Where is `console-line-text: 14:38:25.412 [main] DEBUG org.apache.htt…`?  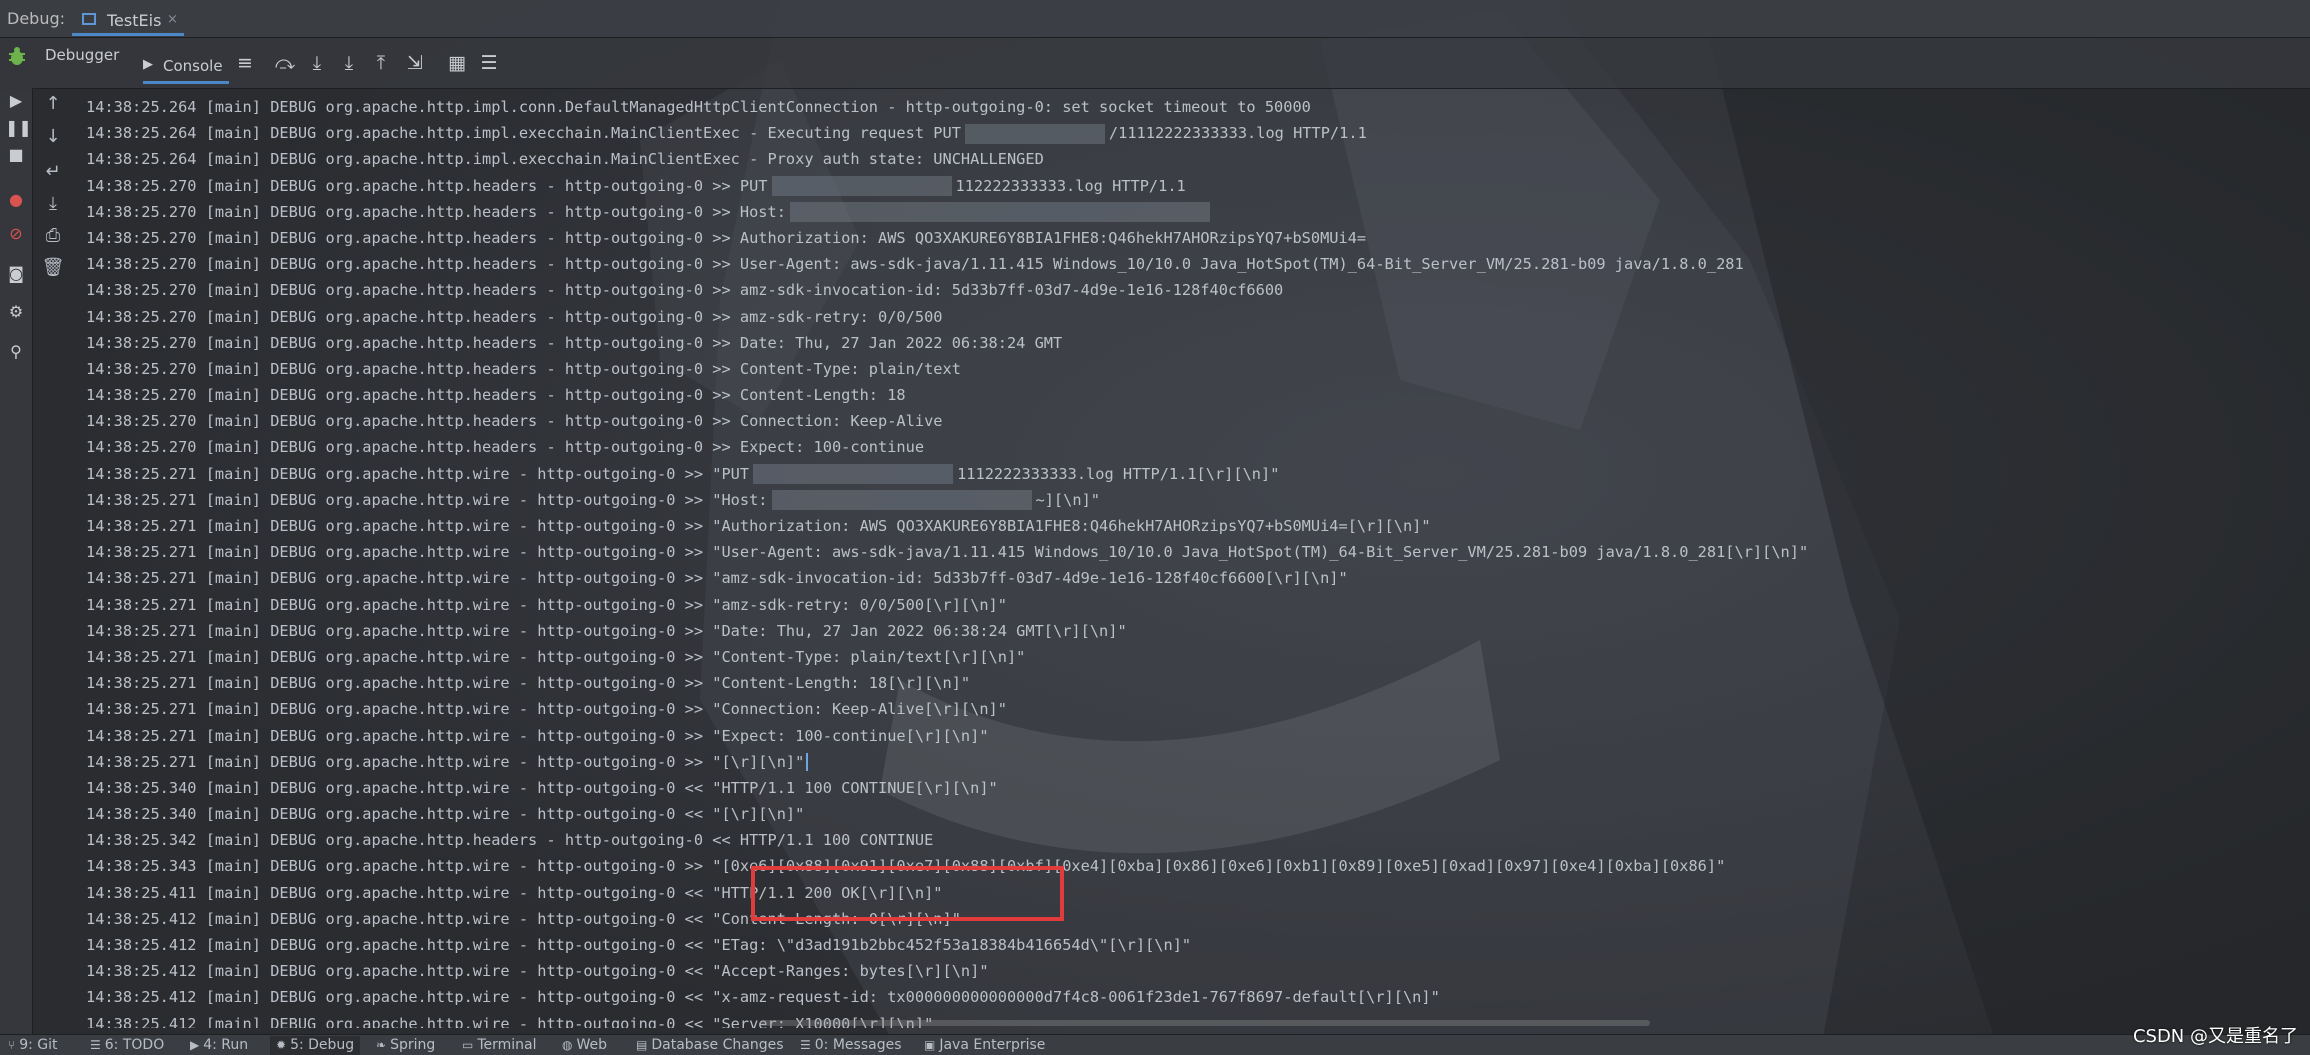
console-line-text: 14:38:25.412 [main] DEBUG org.apache.htt… is located at coordinates (639, 945).